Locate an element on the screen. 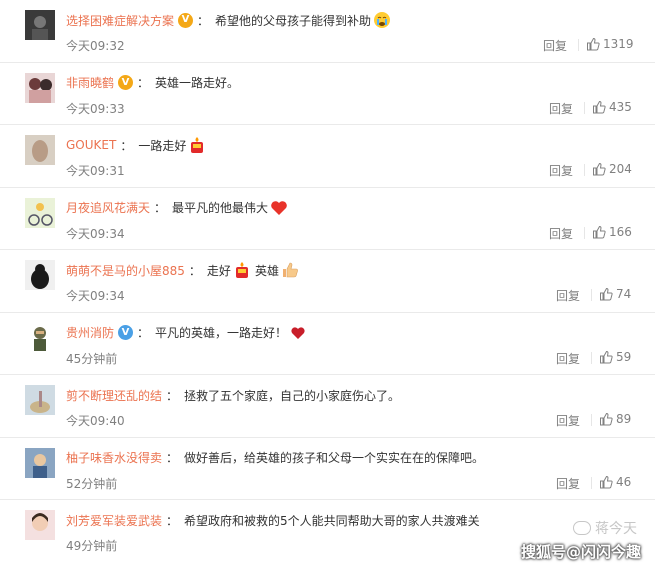 This screenshot has width=655, height=568. like-count: 204 is located at coordinates (620, 169).